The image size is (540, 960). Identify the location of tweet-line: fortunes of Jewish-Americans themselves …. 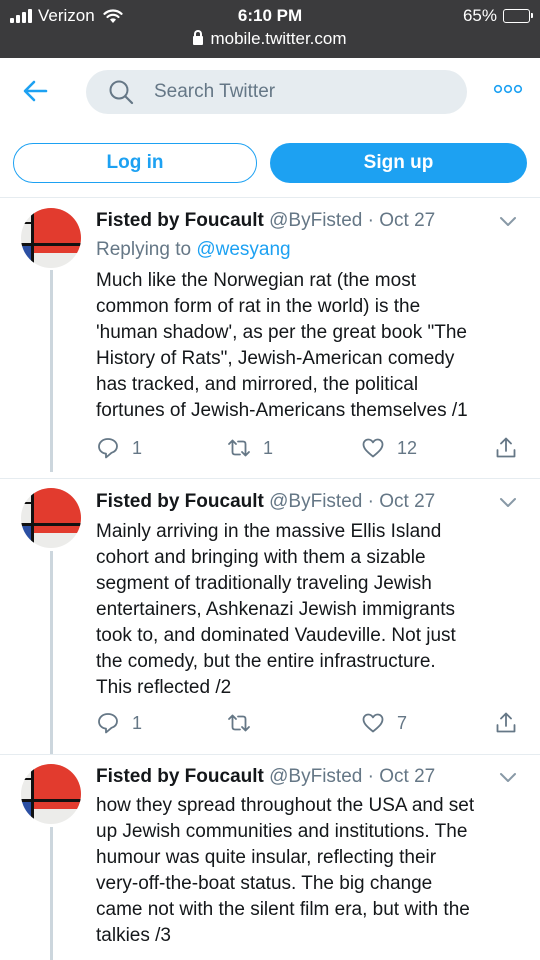
(282, 410).